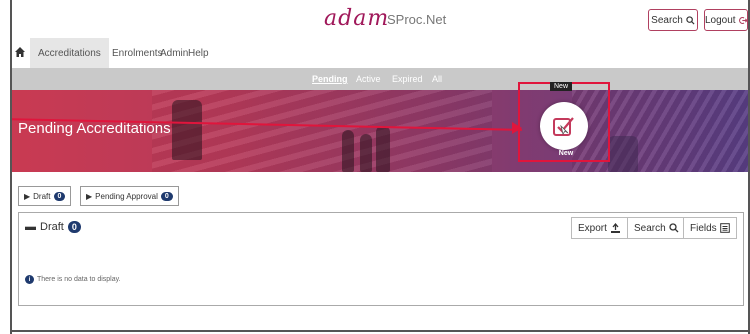 This screenshot has width=750, height=334. I want to click on tab-label: Pending, so click(330, 79).